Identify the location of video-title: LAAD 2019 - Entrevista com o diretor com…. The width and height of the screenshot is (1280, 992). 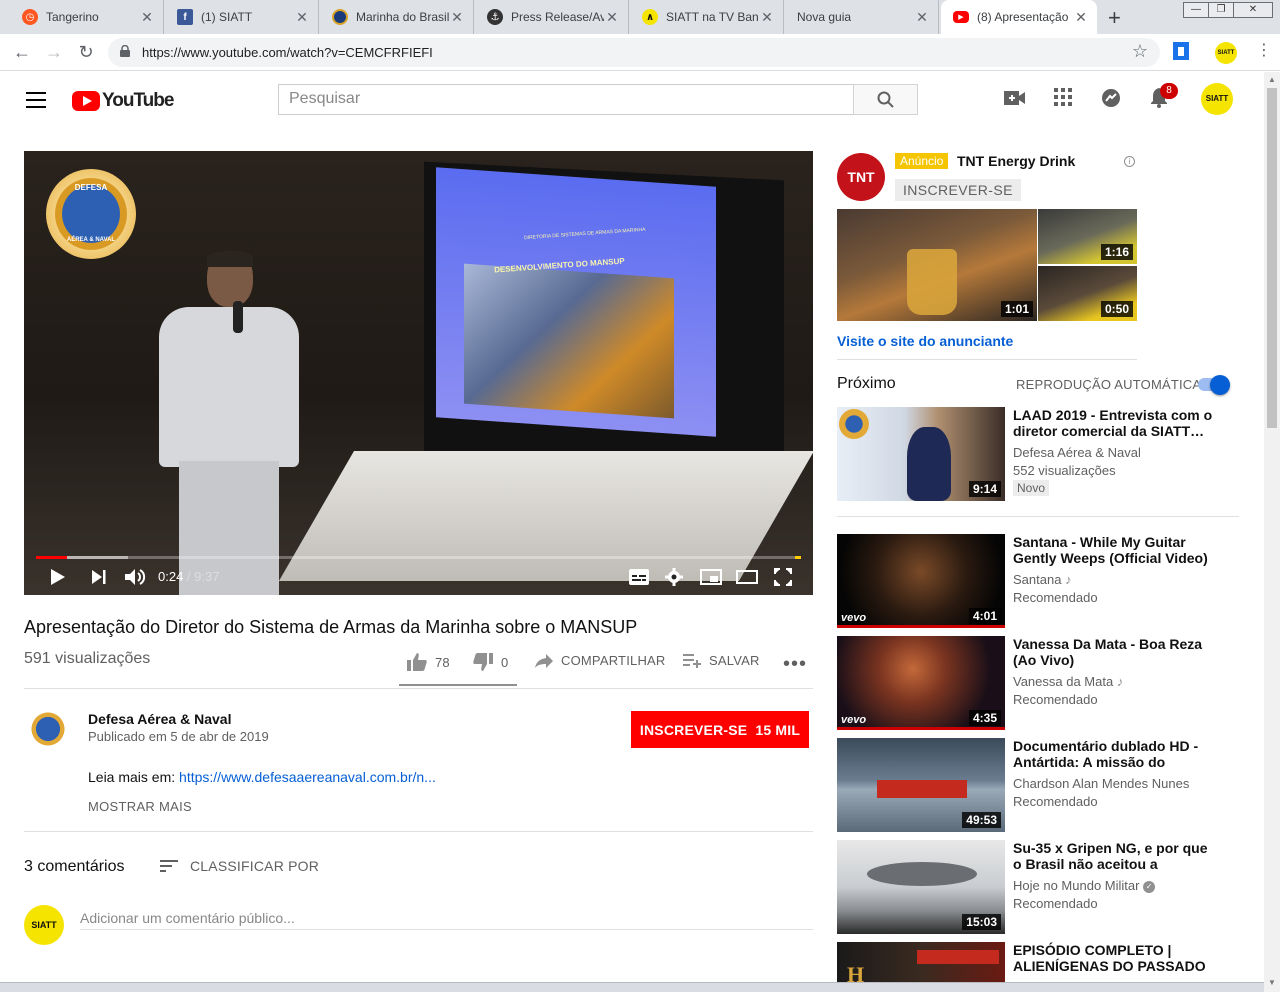
(1115, 423).